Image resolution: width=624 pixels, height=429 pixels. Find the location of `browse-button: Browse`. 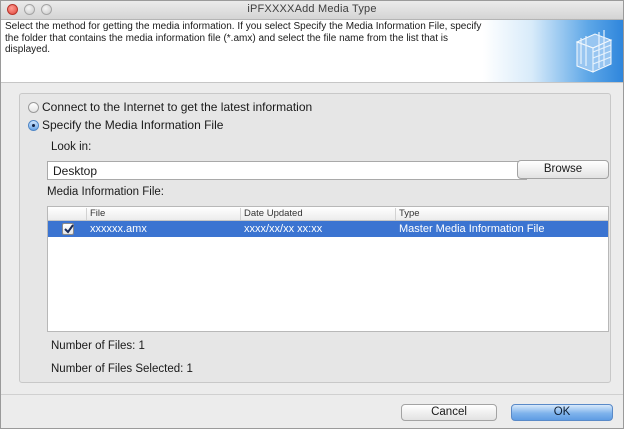

browse-button: Browse is located at coordinates (563, 169).